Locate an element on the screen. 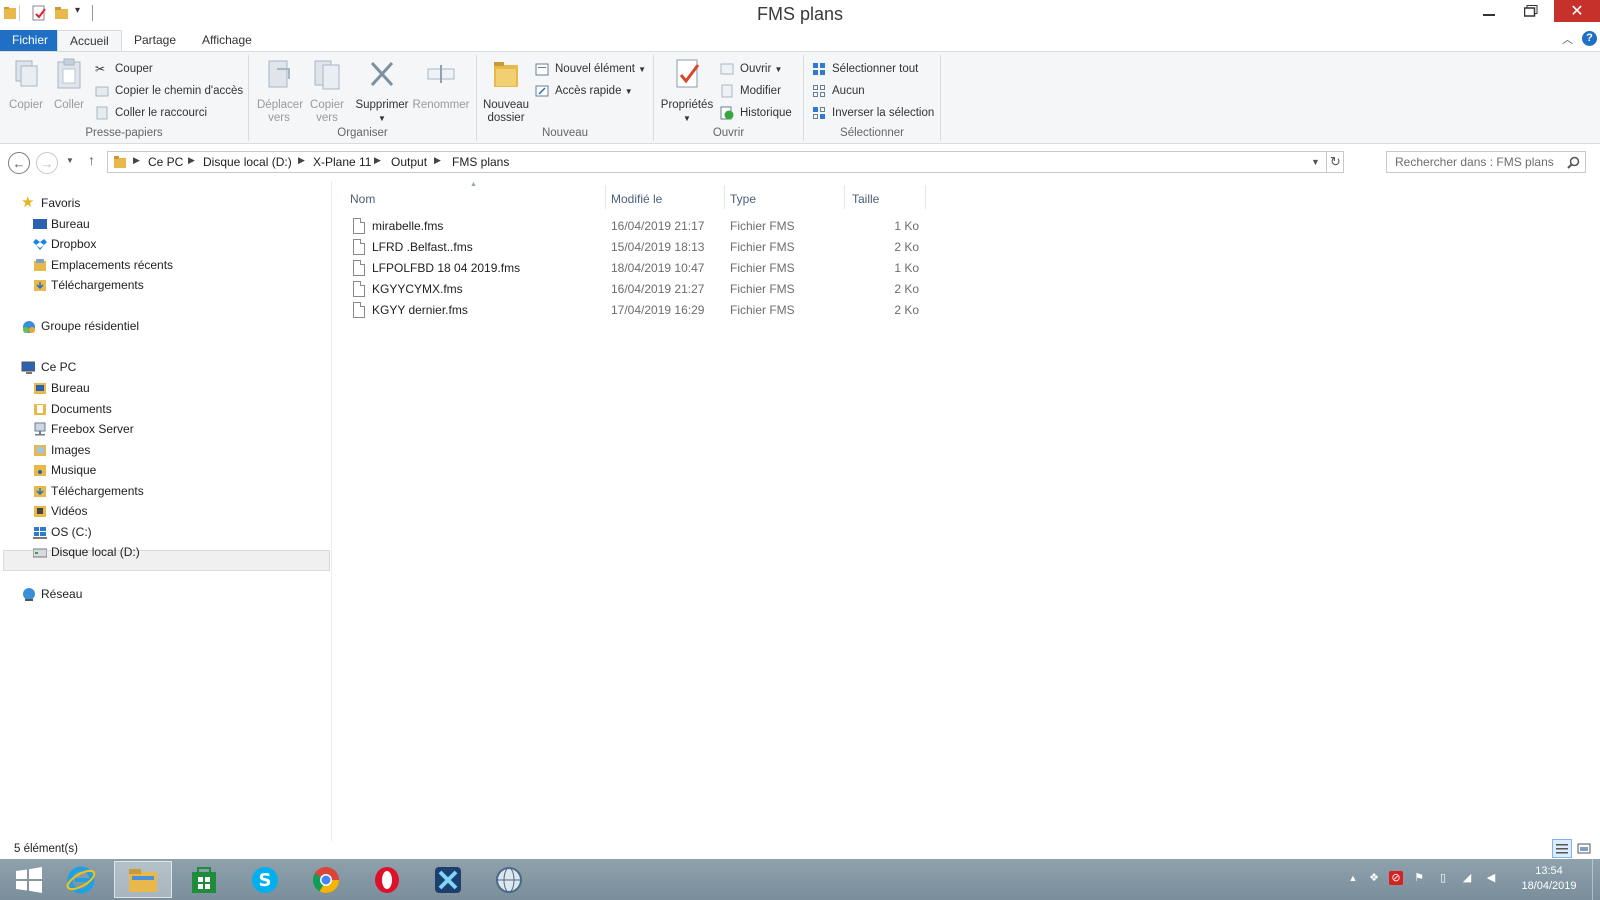 This screenshot has height=900, width=1600. nav-pc-images: Images is located at coordinates (62, 450).